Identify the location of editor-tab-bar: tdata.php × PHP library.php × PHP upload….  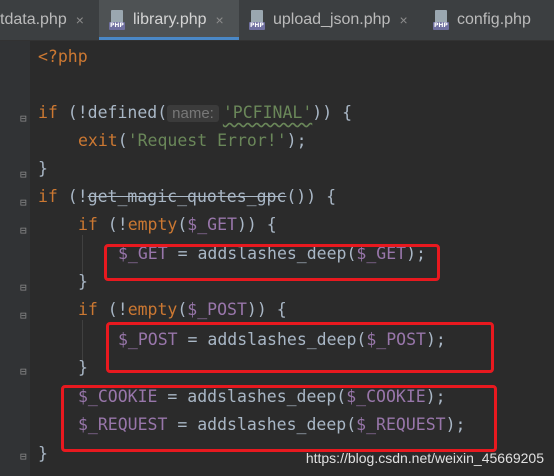
(277, 20).